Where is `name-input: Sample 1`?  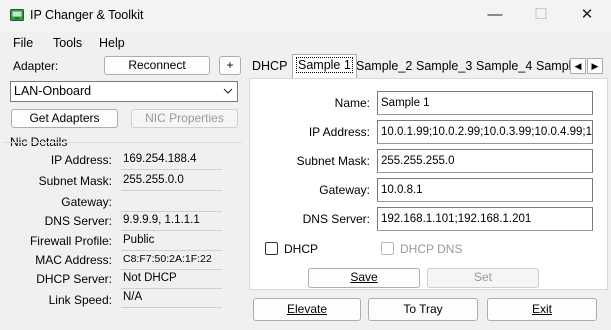
name-input: Sample 1 is located at coordinates (485, 103).